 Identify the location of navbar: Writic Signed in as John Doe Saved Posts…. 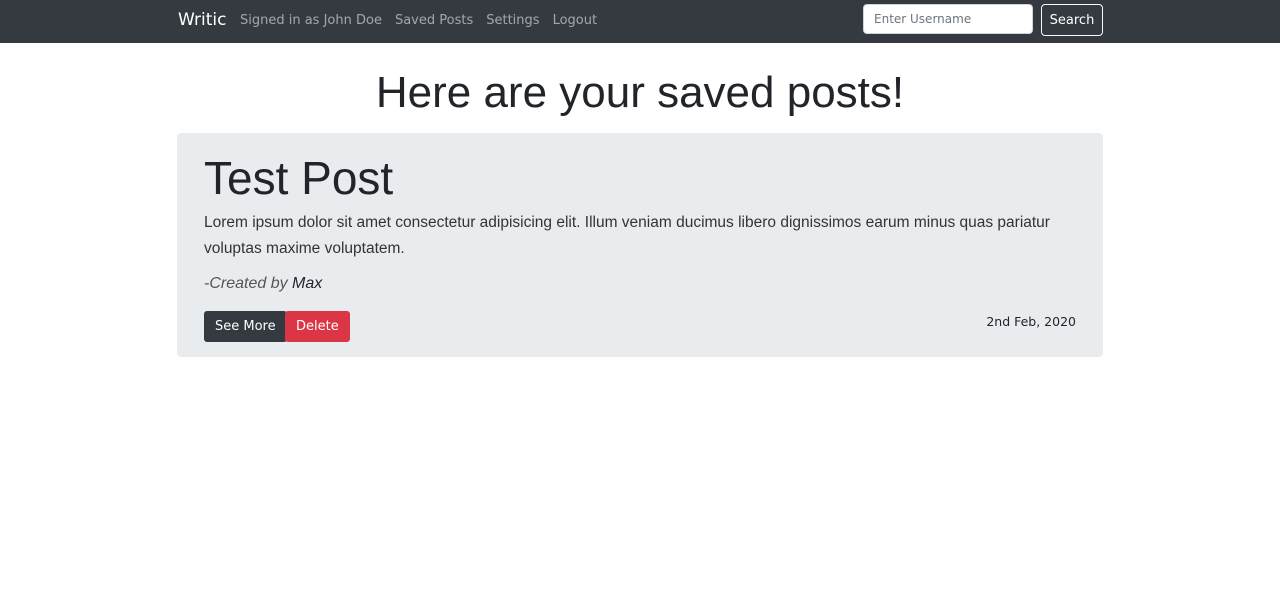
(640, 21).